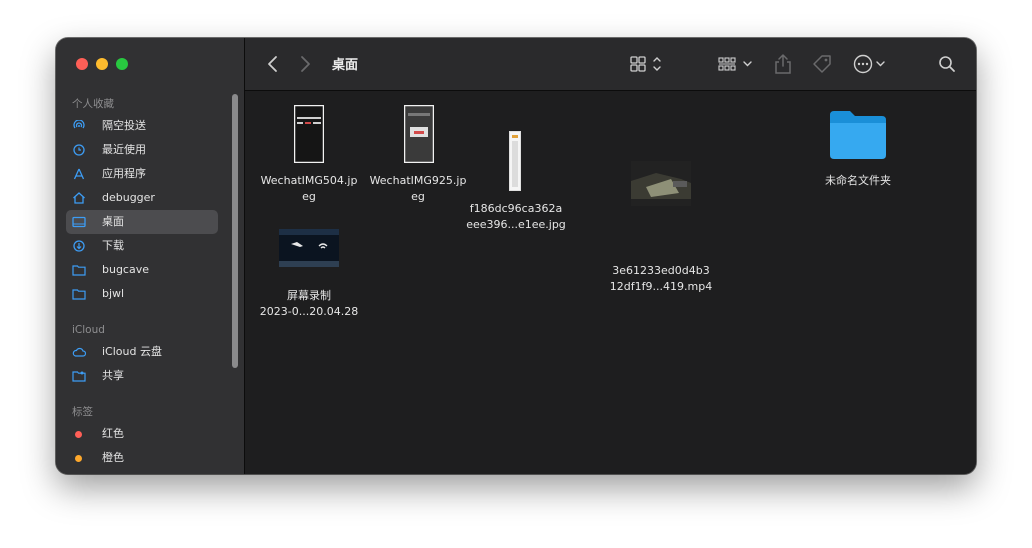  What do you see at coordinates (142, 294) in the screenshot?
I see `sidebar-item-bjwl: bjwl` at bounding box center [142, 294].